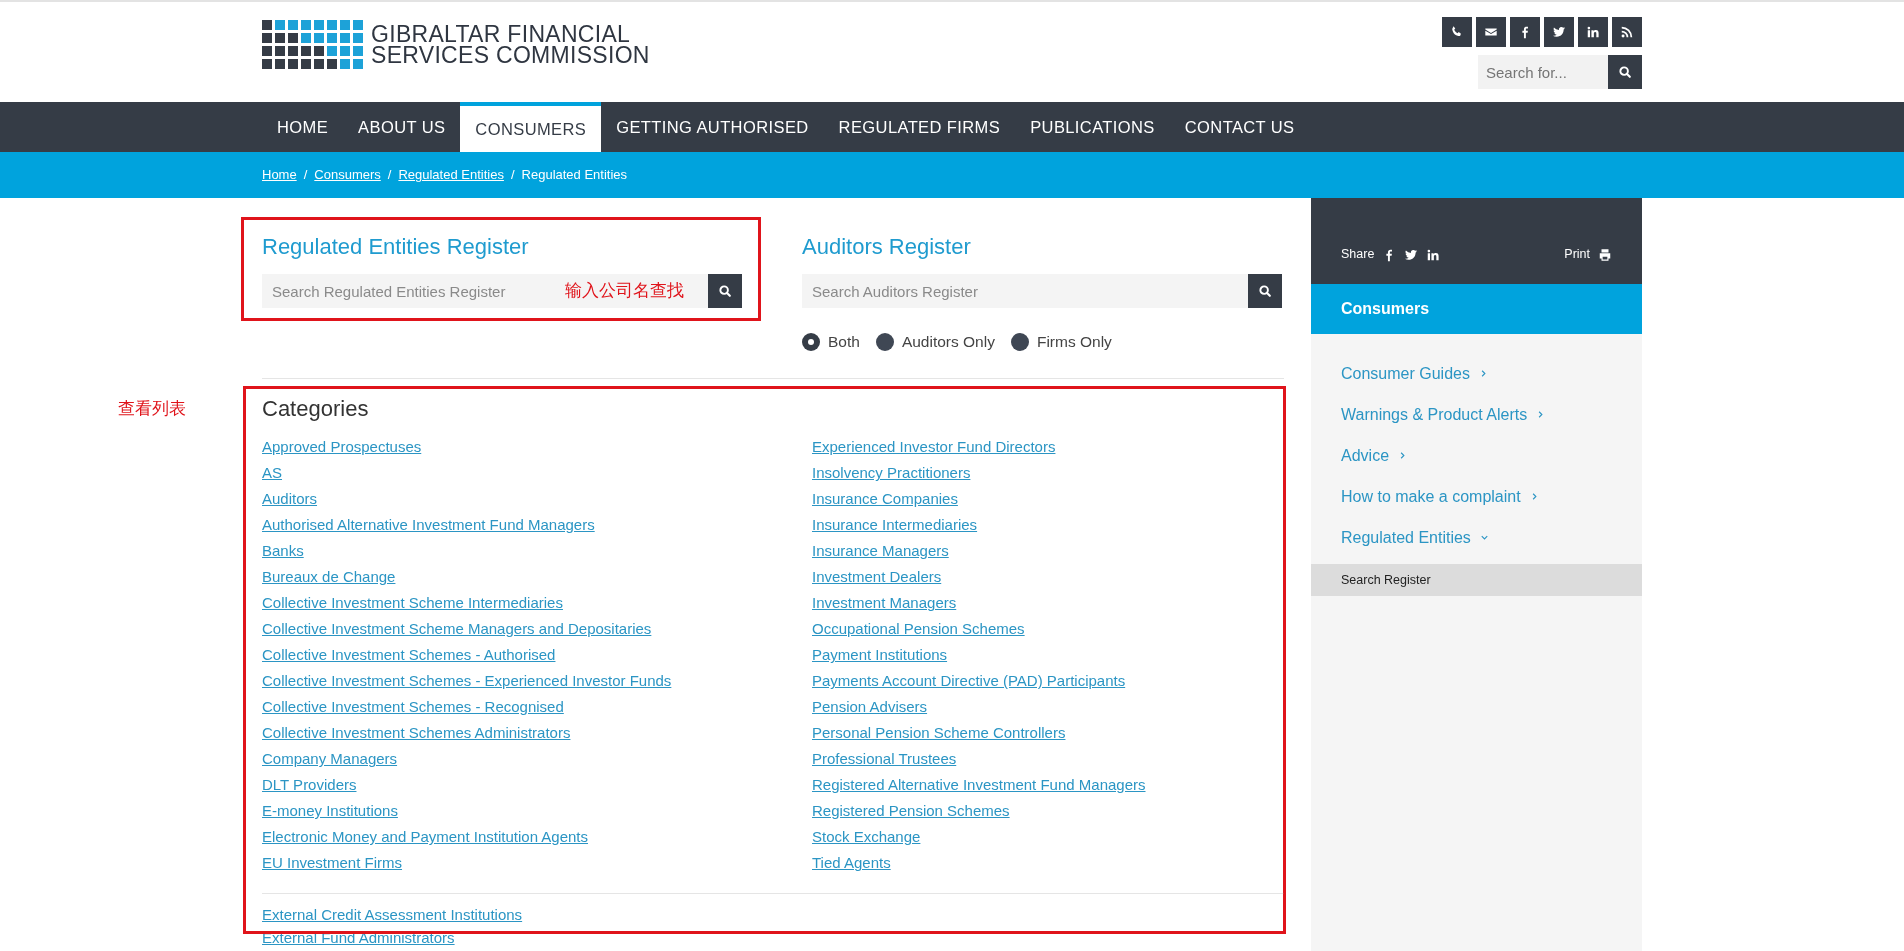 Image resolution: width=1904 pixels, height=951 pixels. Describe the element at coordinates (934, 447) in the screenshot. I see `category-link: Experienced Investor Fund Directors` at that location.